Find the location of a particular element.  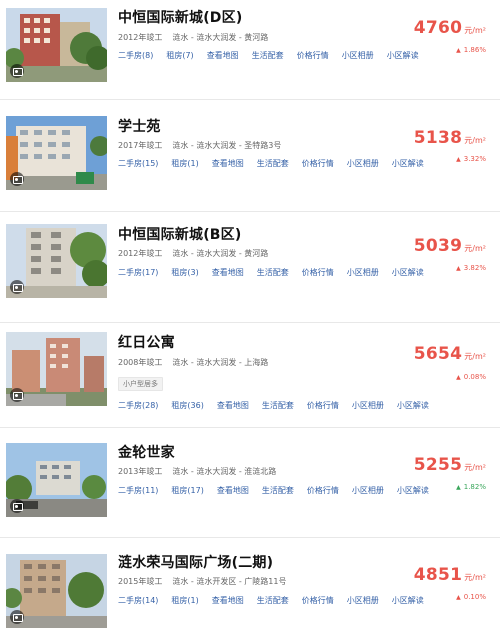

price-change: ▲ 0.08% is located at coordinates (471, 377).